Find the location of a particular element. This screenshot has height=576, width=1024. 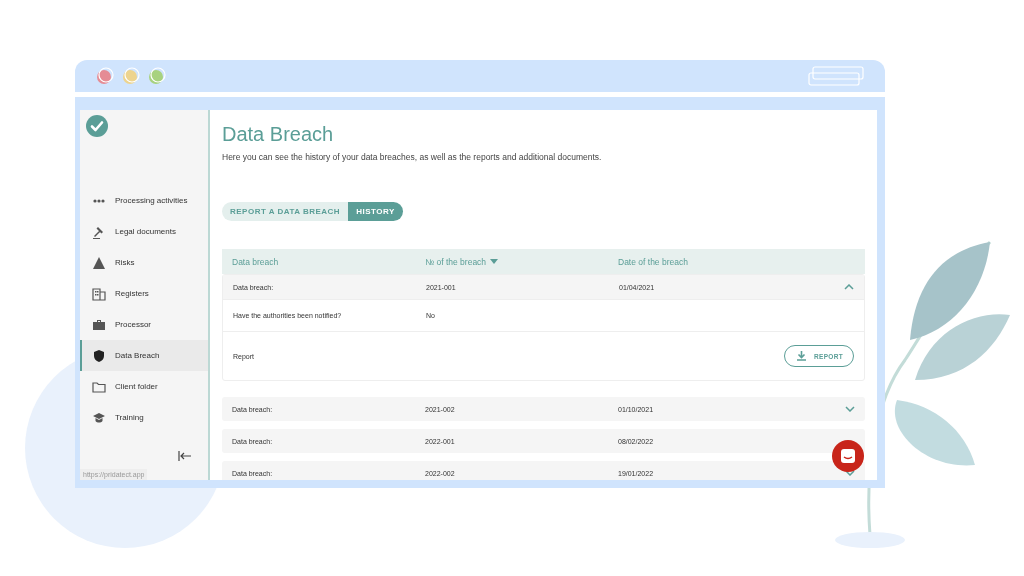

page-title: Data Breach is located at coordinates (278, 134).